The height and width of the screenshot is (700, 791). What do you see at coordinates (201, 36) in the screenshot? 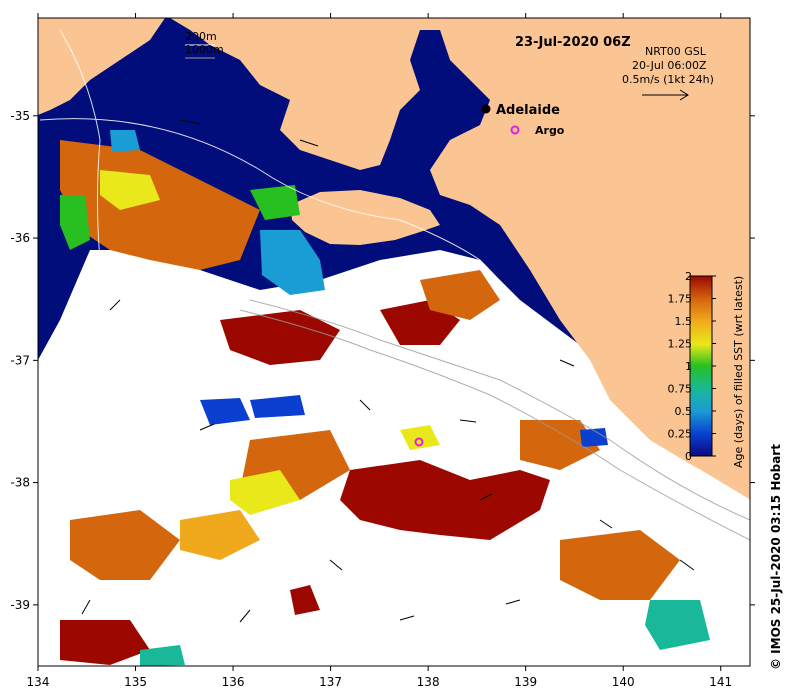
I see `depth-legend-200m: 200m` at bounding box center [201, 36].